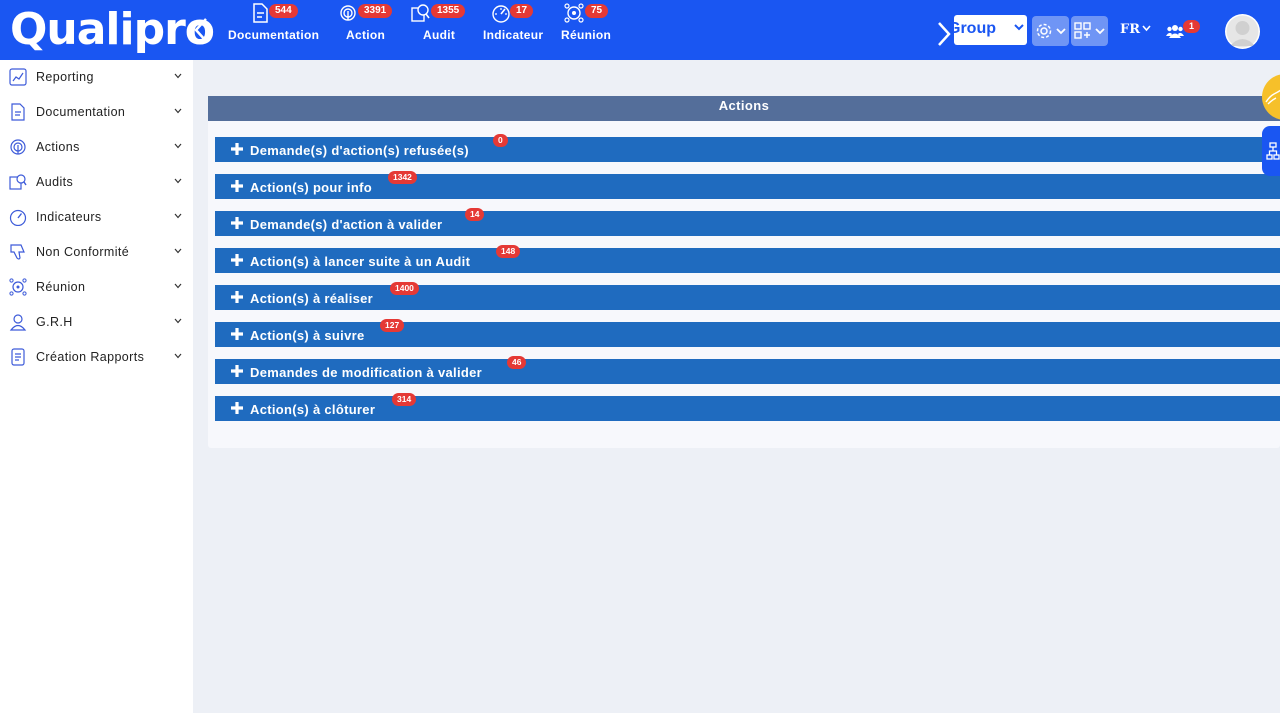 The width and height of the screenshot is (1280, 713). Describe the element at coordinates (747, 370) in the screenshot. I see `accordion-row-modification-requests: Demandes de modification à valider 46` at that location.